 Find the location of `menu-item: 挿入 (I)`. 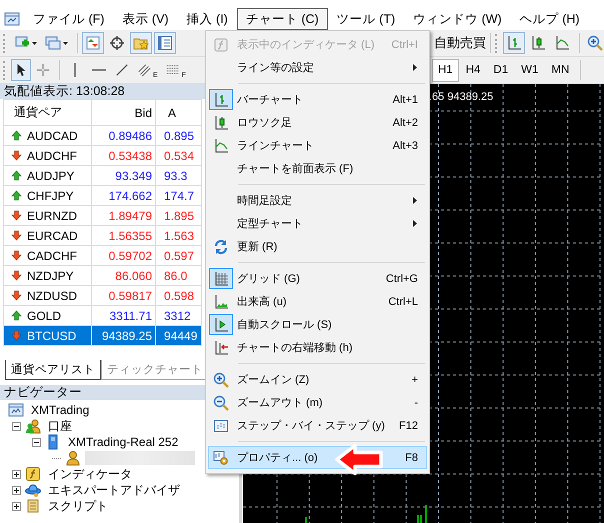

menu-item: 挿入 (I) is located at coordinates (207, 19).